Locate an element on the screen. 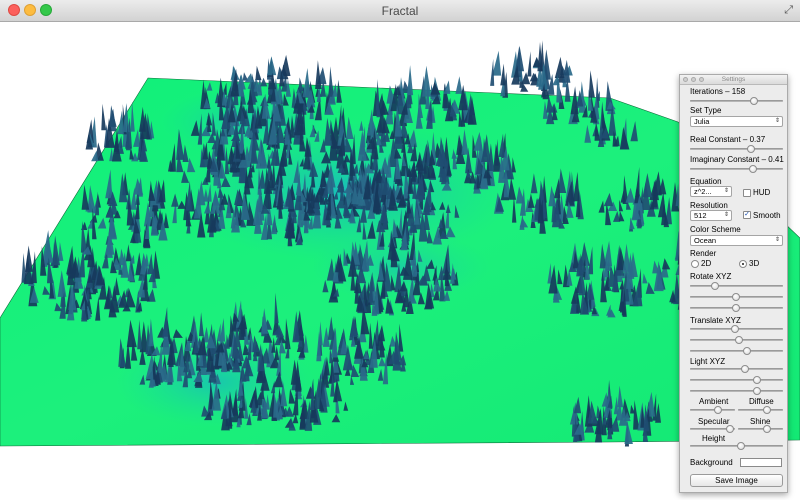 The height and width of the screenshot is (500, 800). equation-popup: z^2... ⇕ is located at coordinates (711, 191).